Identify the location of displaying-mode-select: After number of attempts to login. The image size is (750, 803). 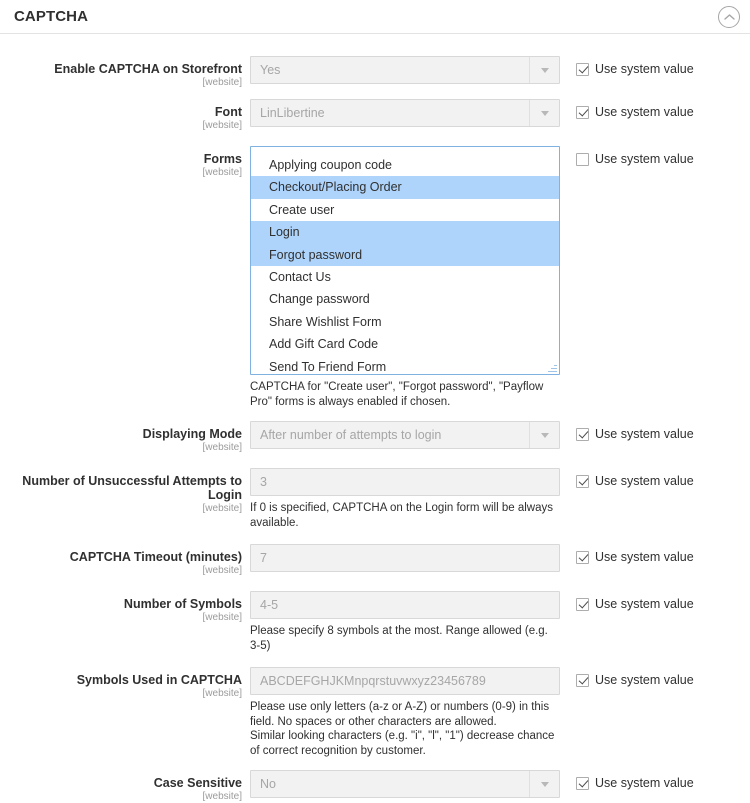
(405, 435).